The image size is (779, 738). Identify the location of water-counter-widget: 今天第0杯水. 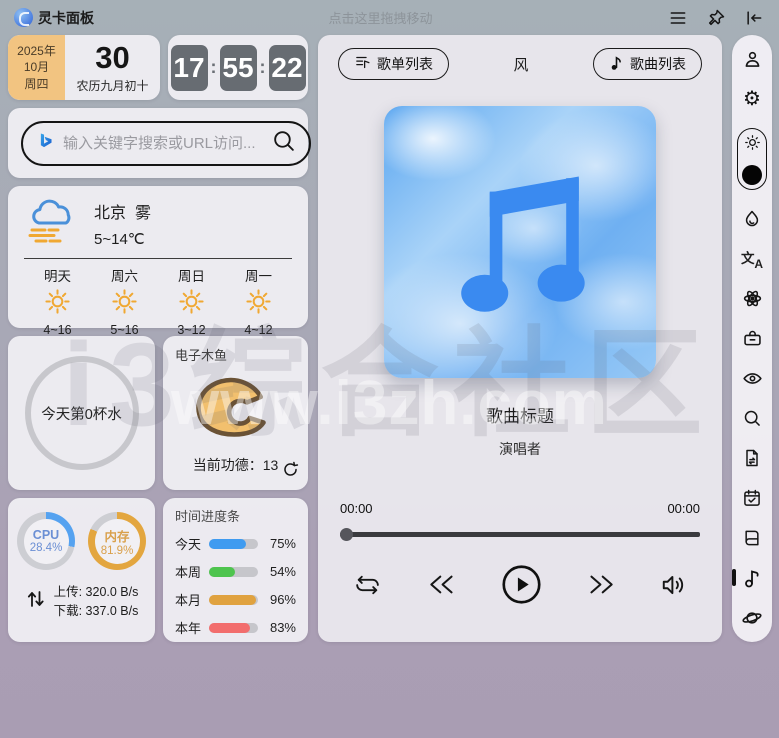
(81, 413).